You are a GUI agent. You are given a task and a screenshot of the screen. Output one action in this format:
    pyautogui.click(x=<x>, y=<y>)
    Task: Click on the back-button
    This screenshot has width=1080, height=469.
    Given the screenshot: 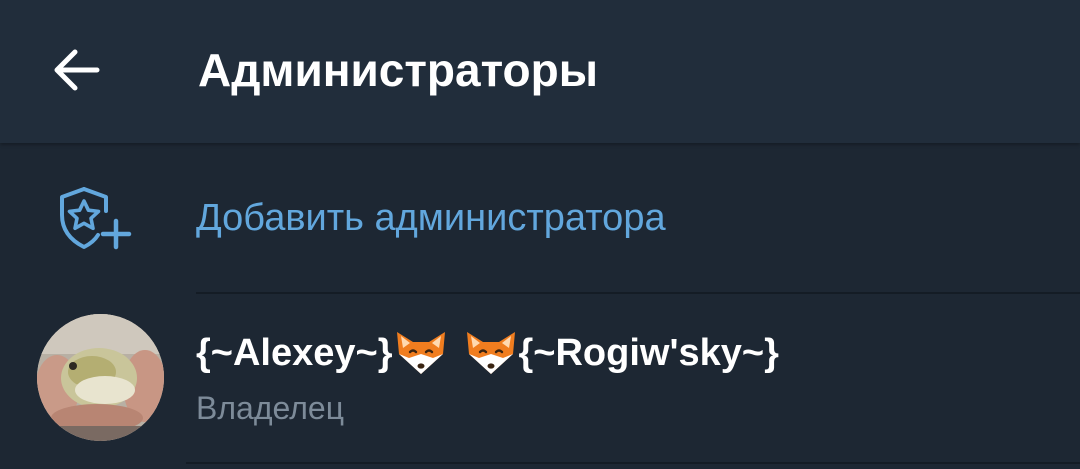 What is the action you would take?
    pyautogui.click(x=76, y=70)
    